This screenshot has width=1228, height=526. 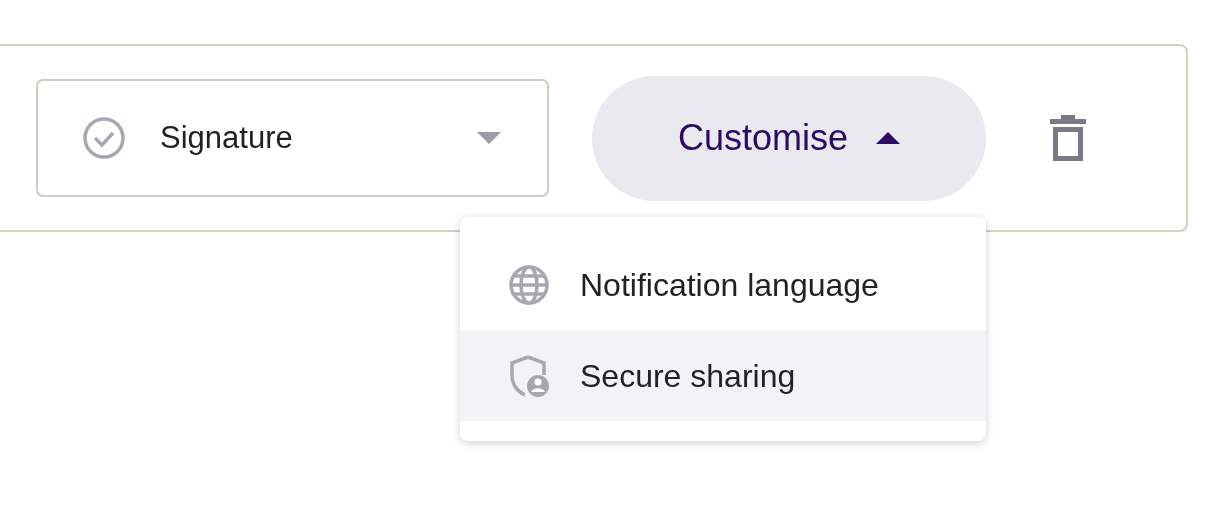 I want to click on menu-item: Secure sharing, so click(x=723, y=375).